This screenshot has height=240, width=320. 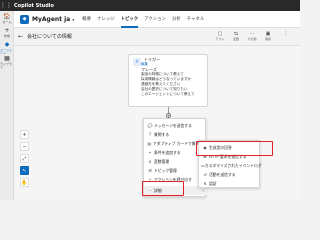 I want to click on action-icon: ⚡, so click(x=150, y=179).